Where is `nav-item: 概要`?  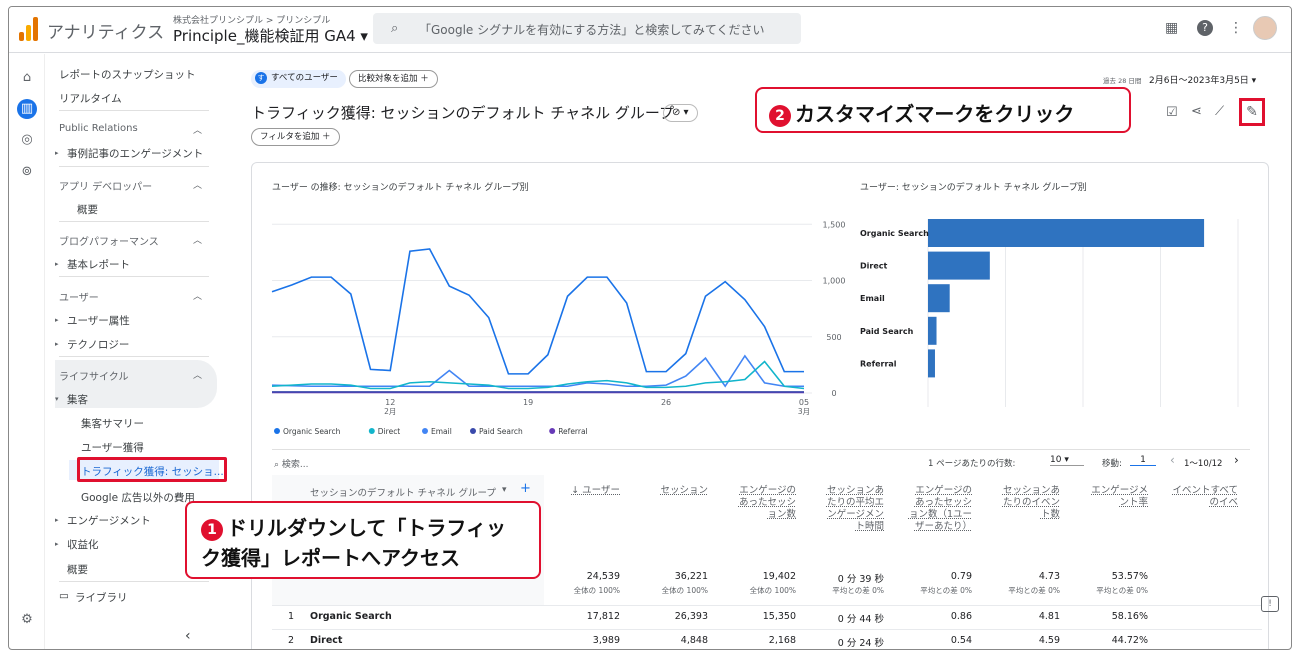 nav-item: 概要 is located at coordinates (87, 209).